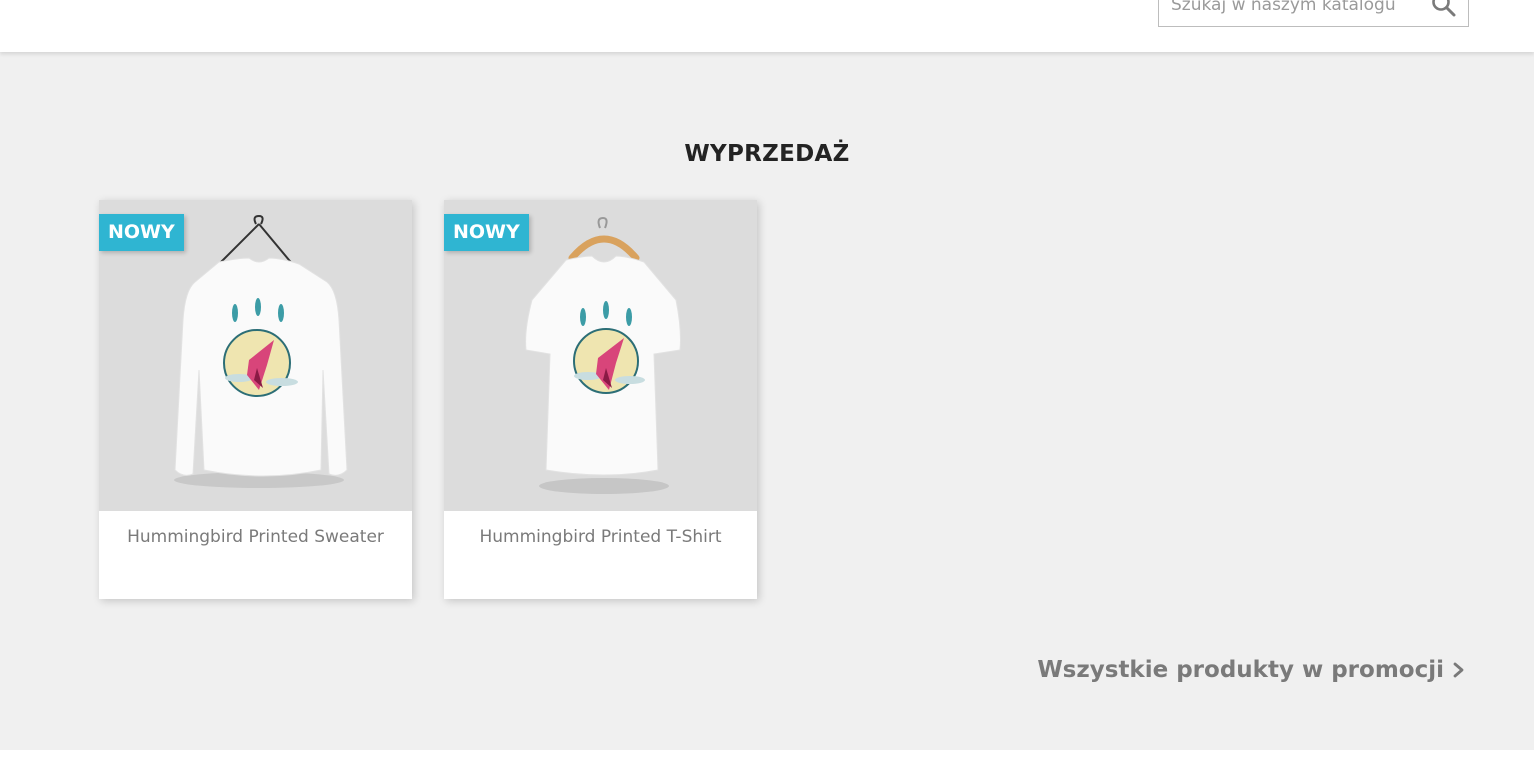 Image resolution: width=1534 pixels, height=776 pixels. I want to click on search-icon, so click(1444, 8).